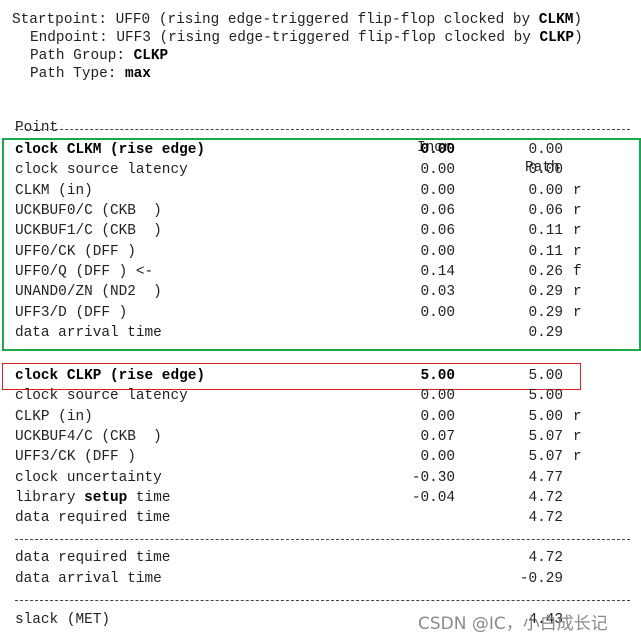 The image size is (641, 641). Describe the element at coordinates (320, 252) in the screenshot. I see `table-row: UFF0/CK (DFF ) 0.00 0.11 r` at that location.